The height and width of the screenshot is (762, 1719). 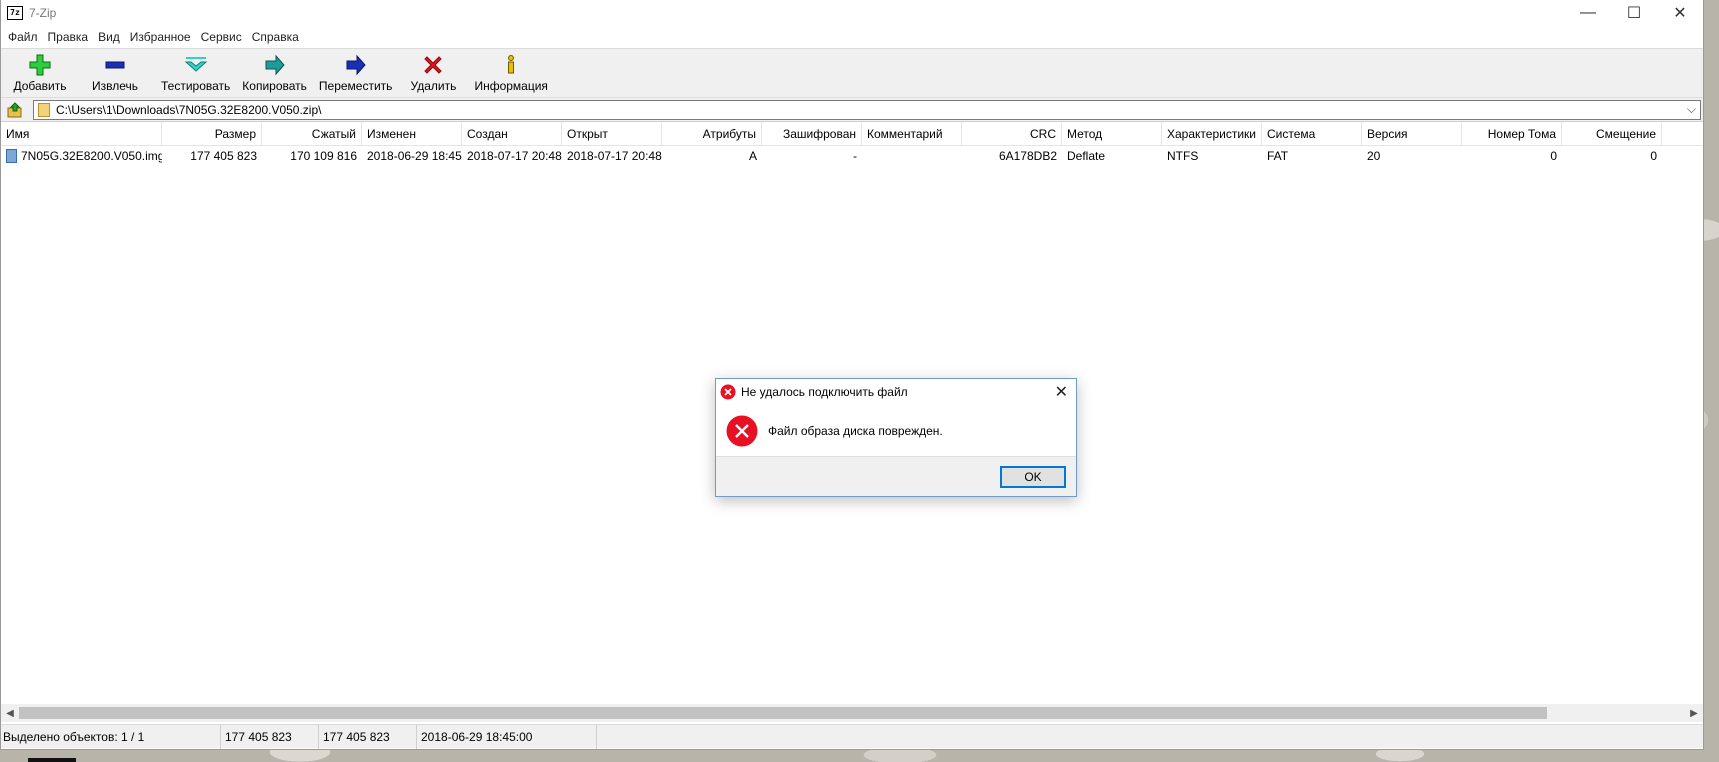 What do you see at coordinates (852, 37) in the screenshot?
I see `menu-bar: Файл Правка Вид Избранное Сервис Справка` at bounding box center [852, 37].